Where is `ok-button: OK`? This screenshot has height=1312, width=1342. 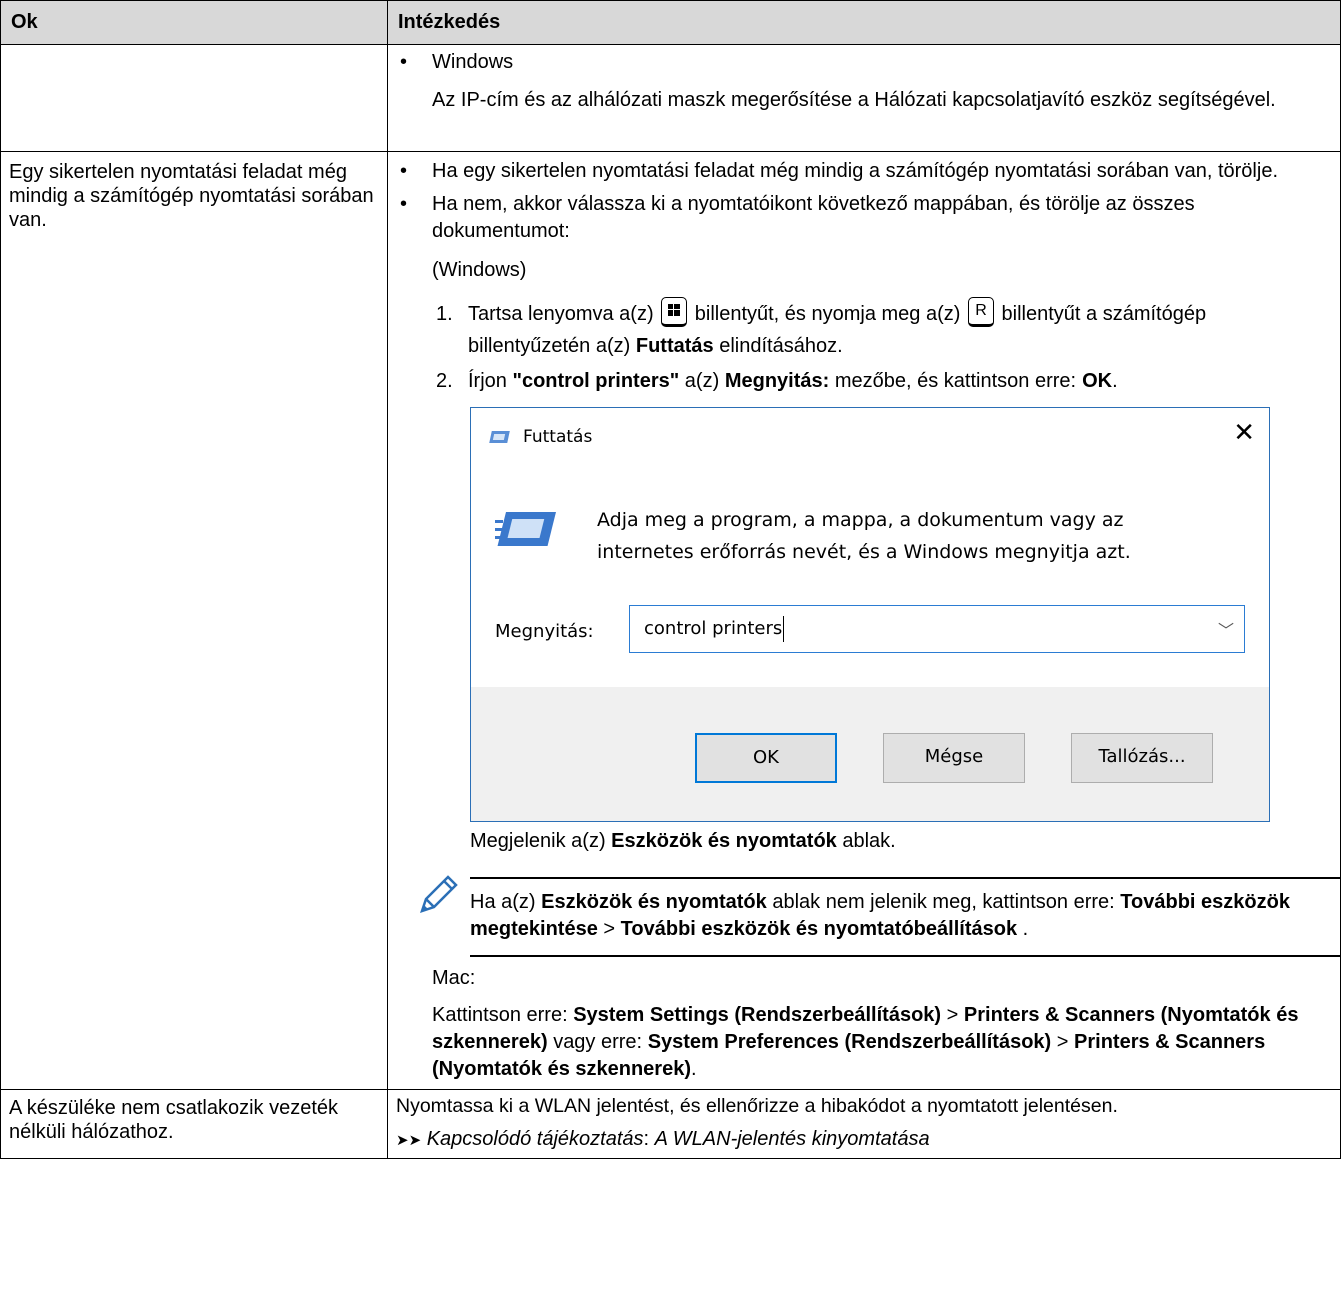
ok-button: OK is located at coordinates (766, 758).